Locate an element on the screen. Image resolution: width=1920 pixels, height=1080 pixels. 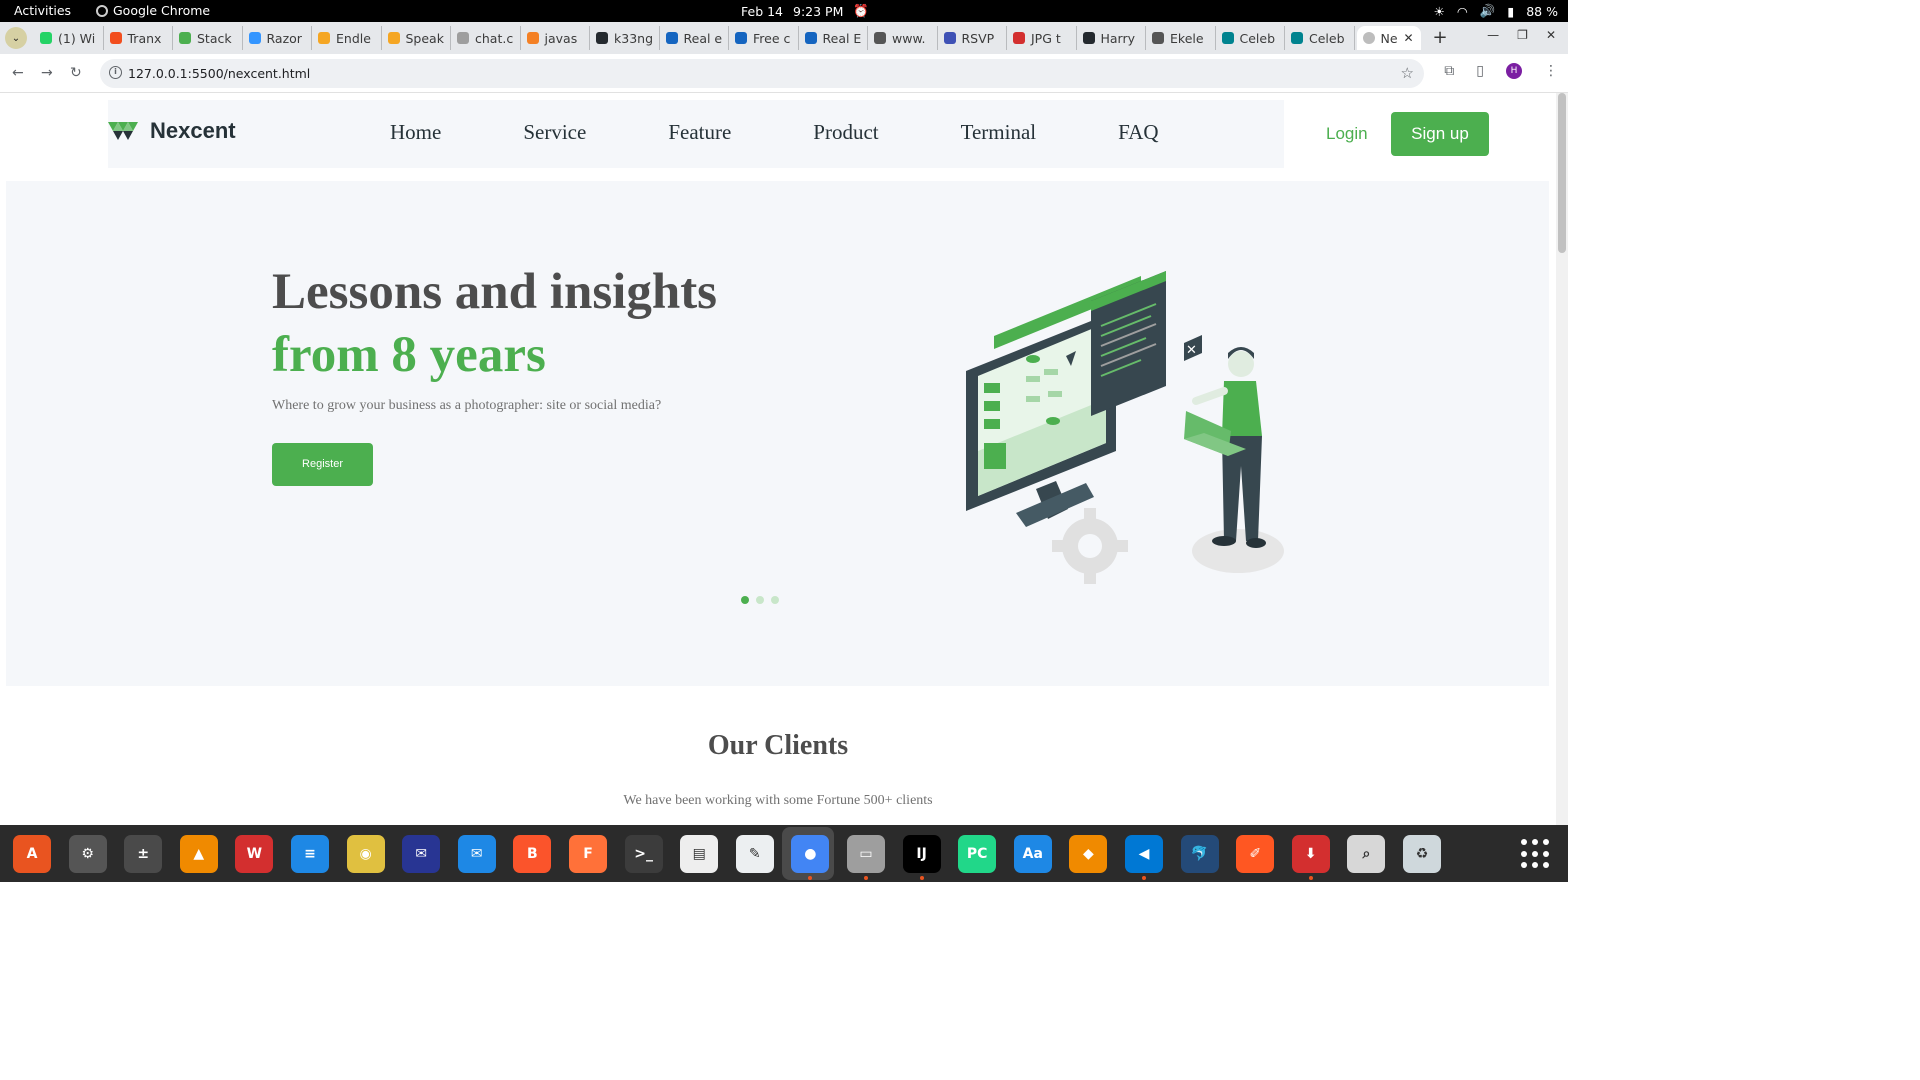
tab-1: Tranx is located at coordinates (138, 38).